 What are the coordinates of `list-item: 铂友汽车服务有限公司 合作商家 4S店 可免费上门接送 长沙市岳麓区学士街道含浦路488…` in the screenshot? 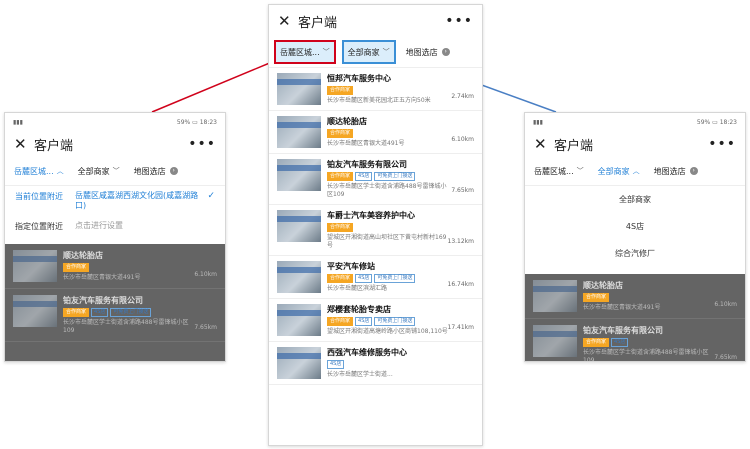 It's located at (375, 179).